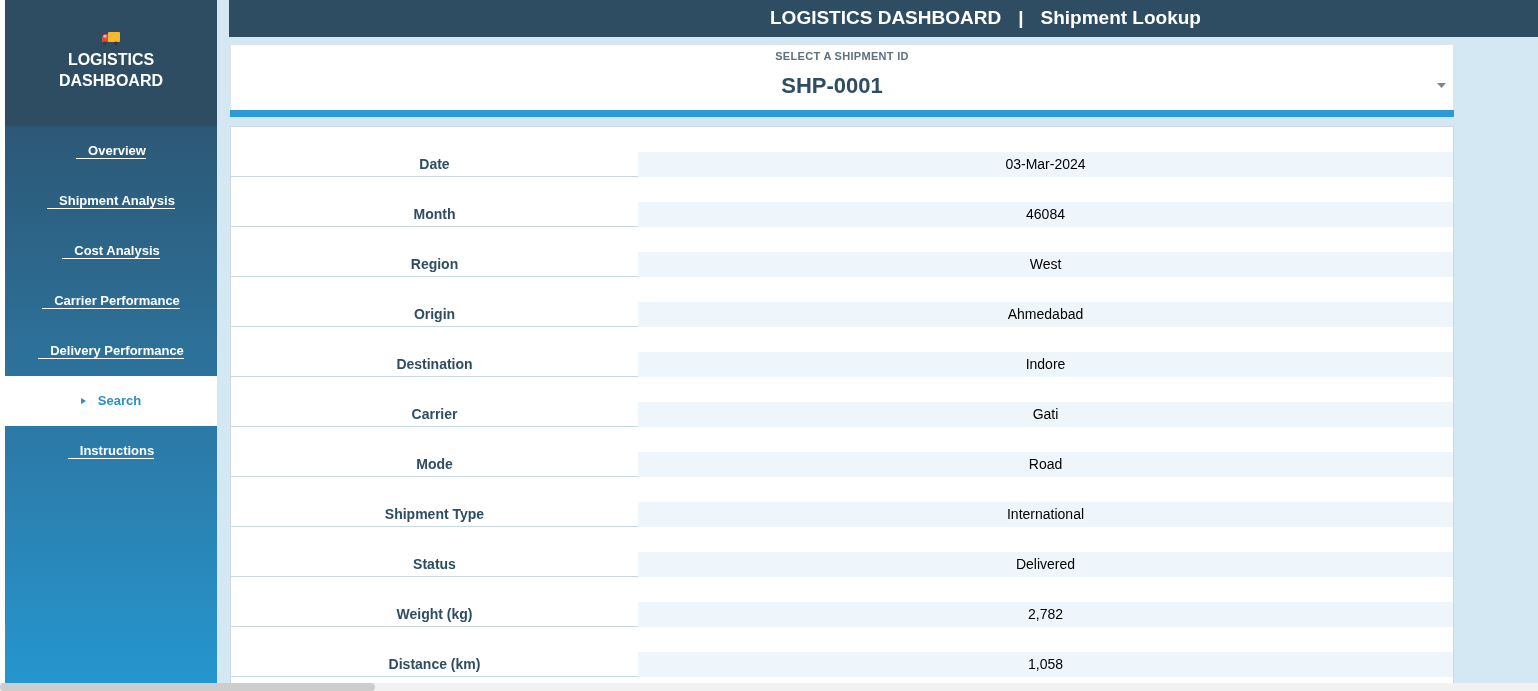 This screenshot has width=1538, height=691. Describe the element at coordinates (1045, 564) in the screenshot. I see `detail-value: Delivered` at that location.